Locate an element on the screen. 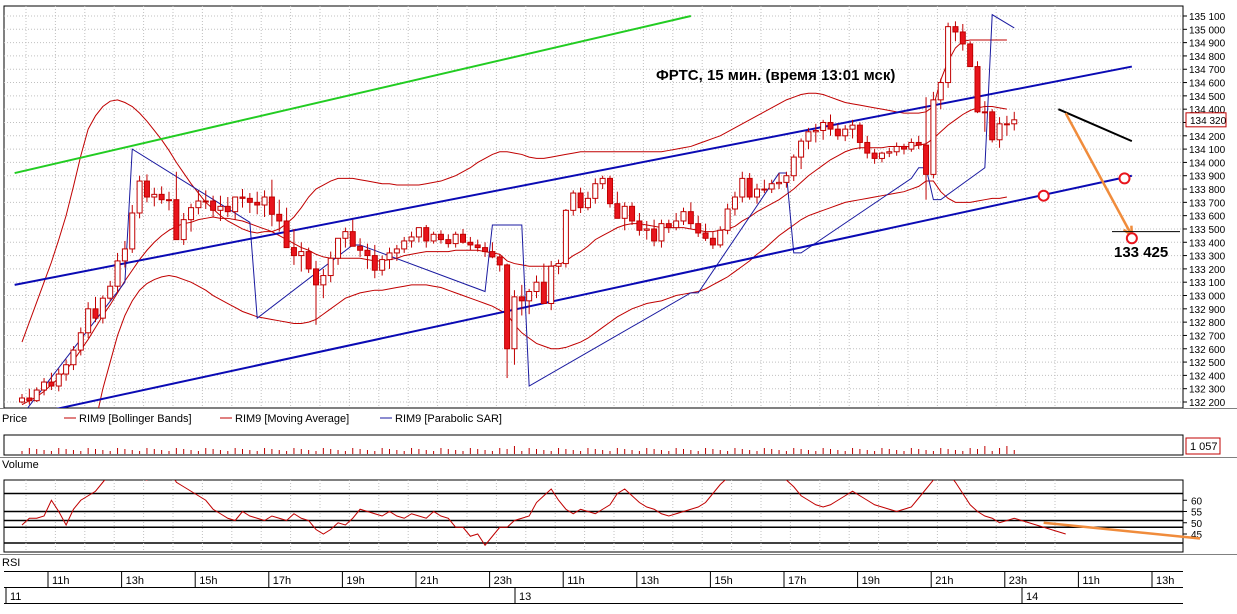 The width and height of the screenshot is (1237, 614). price-axis-label: 134 500 is located at coordinates (1207, 97).